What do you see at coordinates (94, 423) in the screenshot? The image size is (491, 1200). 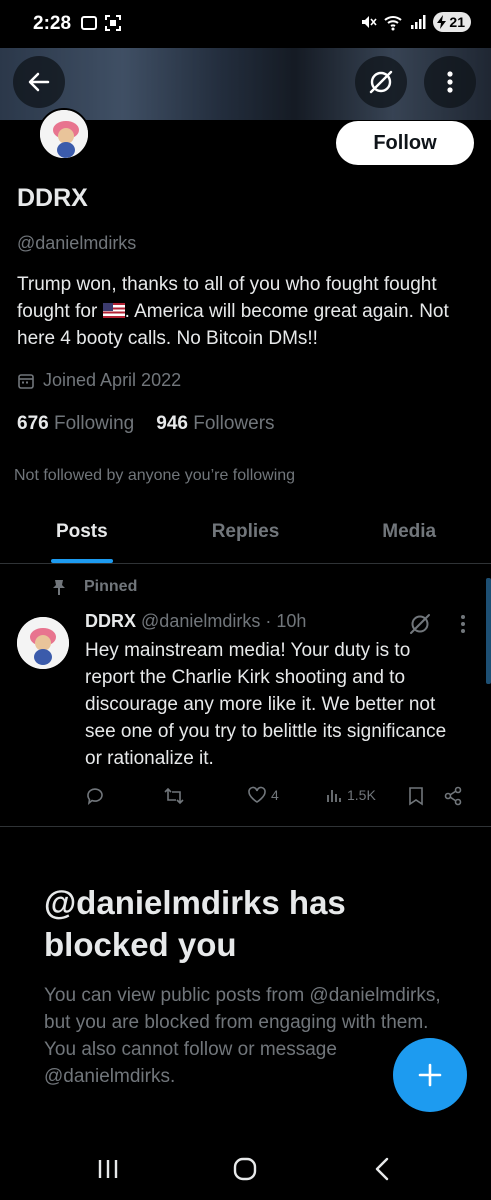 I see `following-label: Following` at bounding box center [94, 423].